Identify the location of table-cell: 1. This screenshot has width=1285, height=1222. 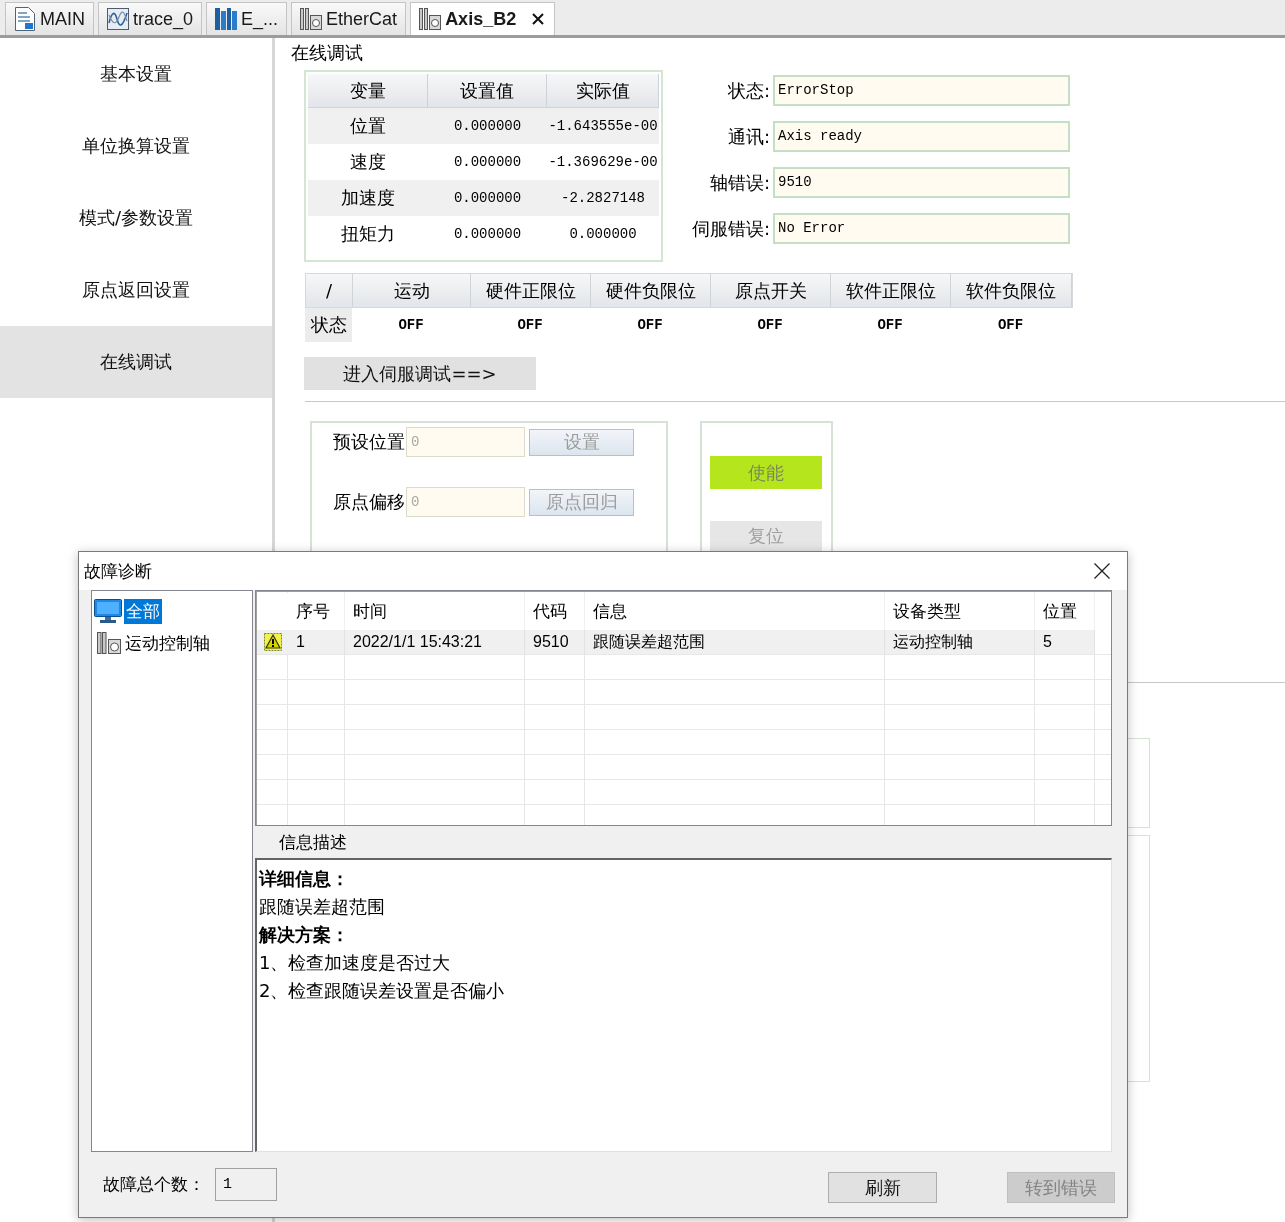
(316, 642).